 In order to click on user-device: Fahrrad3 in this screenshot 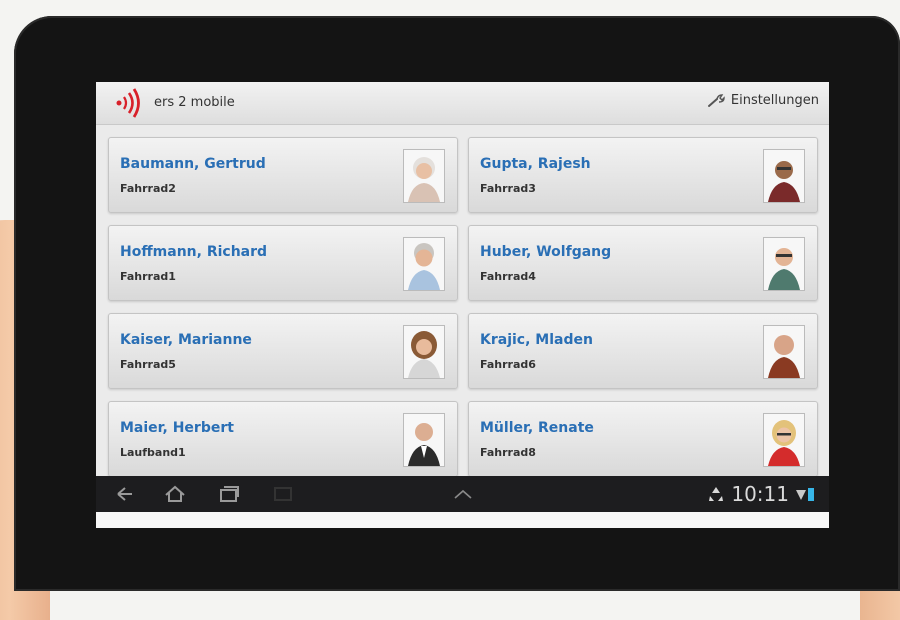, I will do `click(508, 188)`.